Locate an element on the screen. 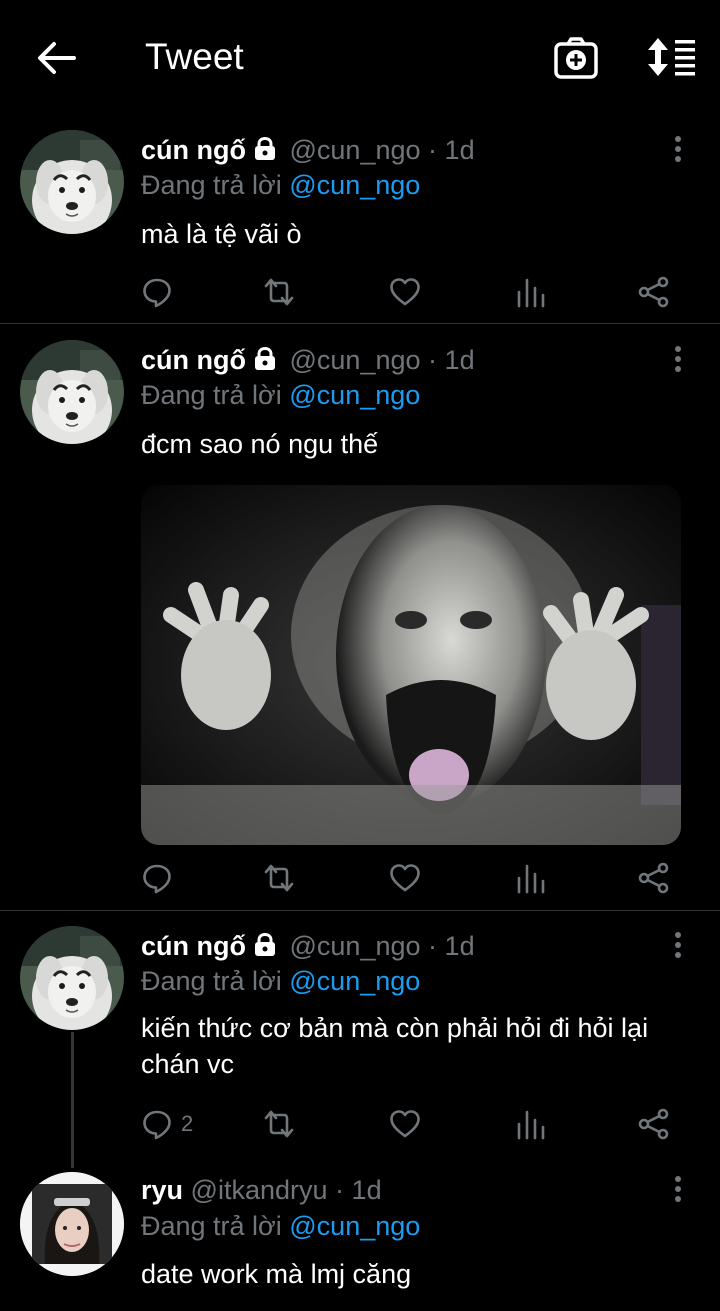 The image size is (720, 1311). reply-count: 2 is located at coordinates (187, 1123).